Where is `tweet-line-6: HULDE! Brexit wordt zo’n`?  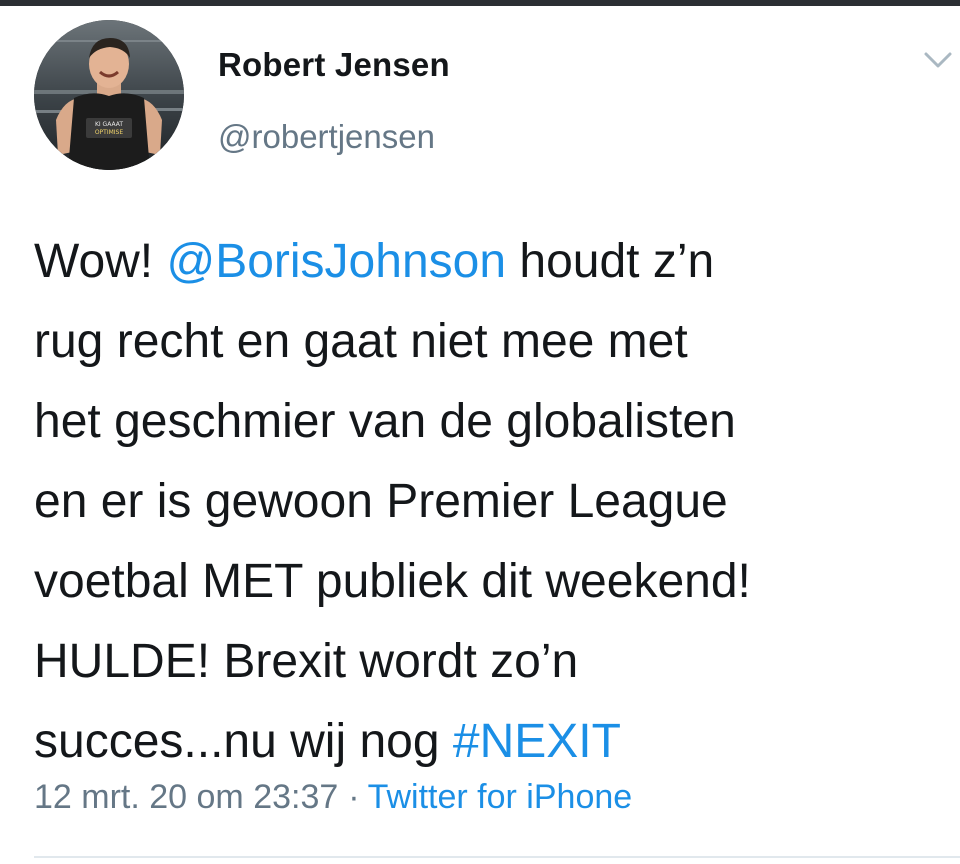 tweet-line-6: HULDE! Brexit wordt zo’n is located at coordinates (306, 661).